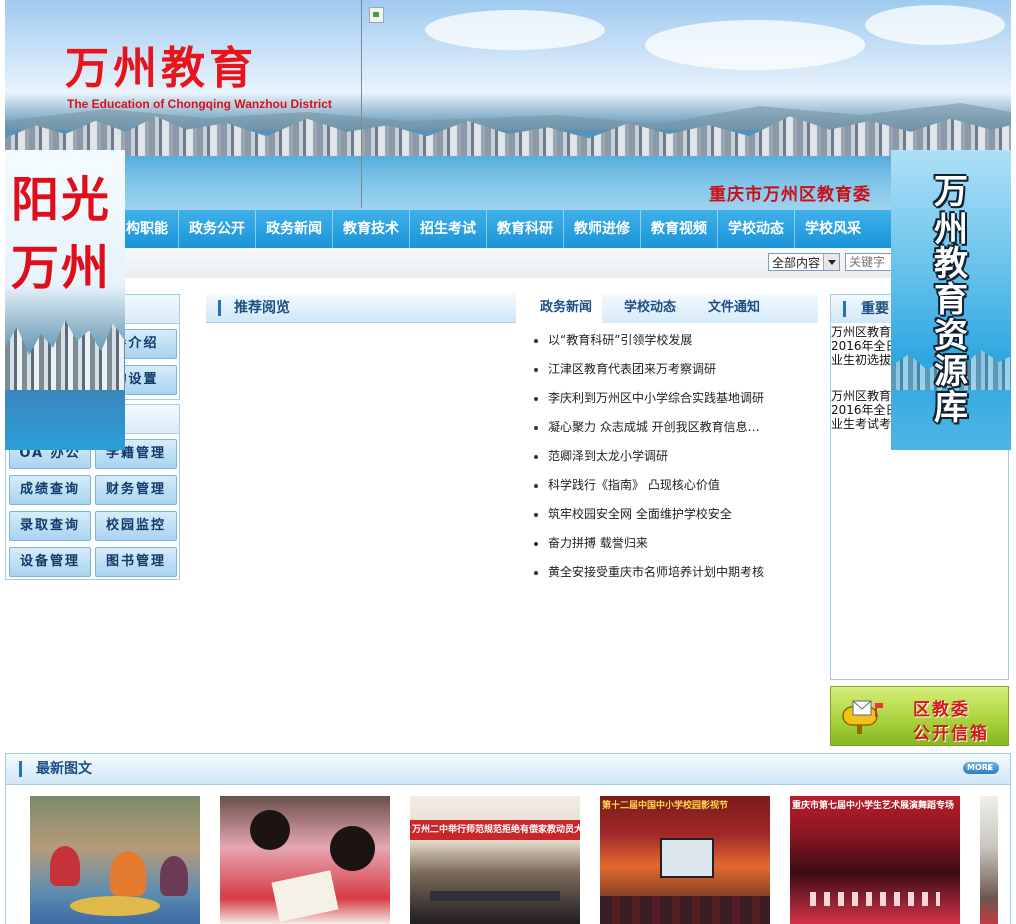  Describe the element at coordinates (756, 229) in the screenshot. I see `nav-item-school-news: 学校动态` at that location.